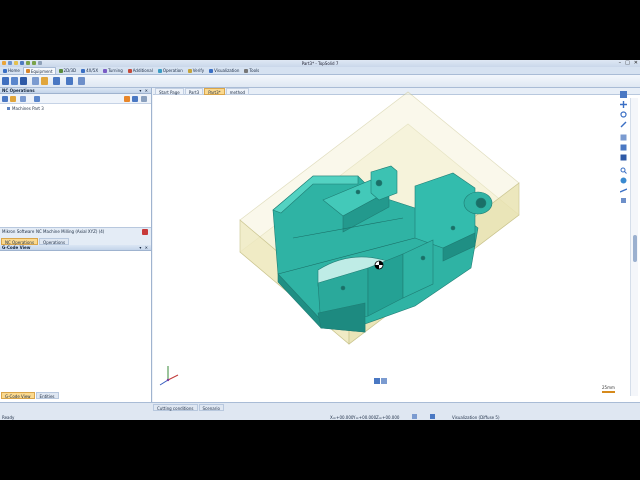 The image size is (640, 480). I want to click on window-title: Part3* - TopSolid 7, so click(320, 63).